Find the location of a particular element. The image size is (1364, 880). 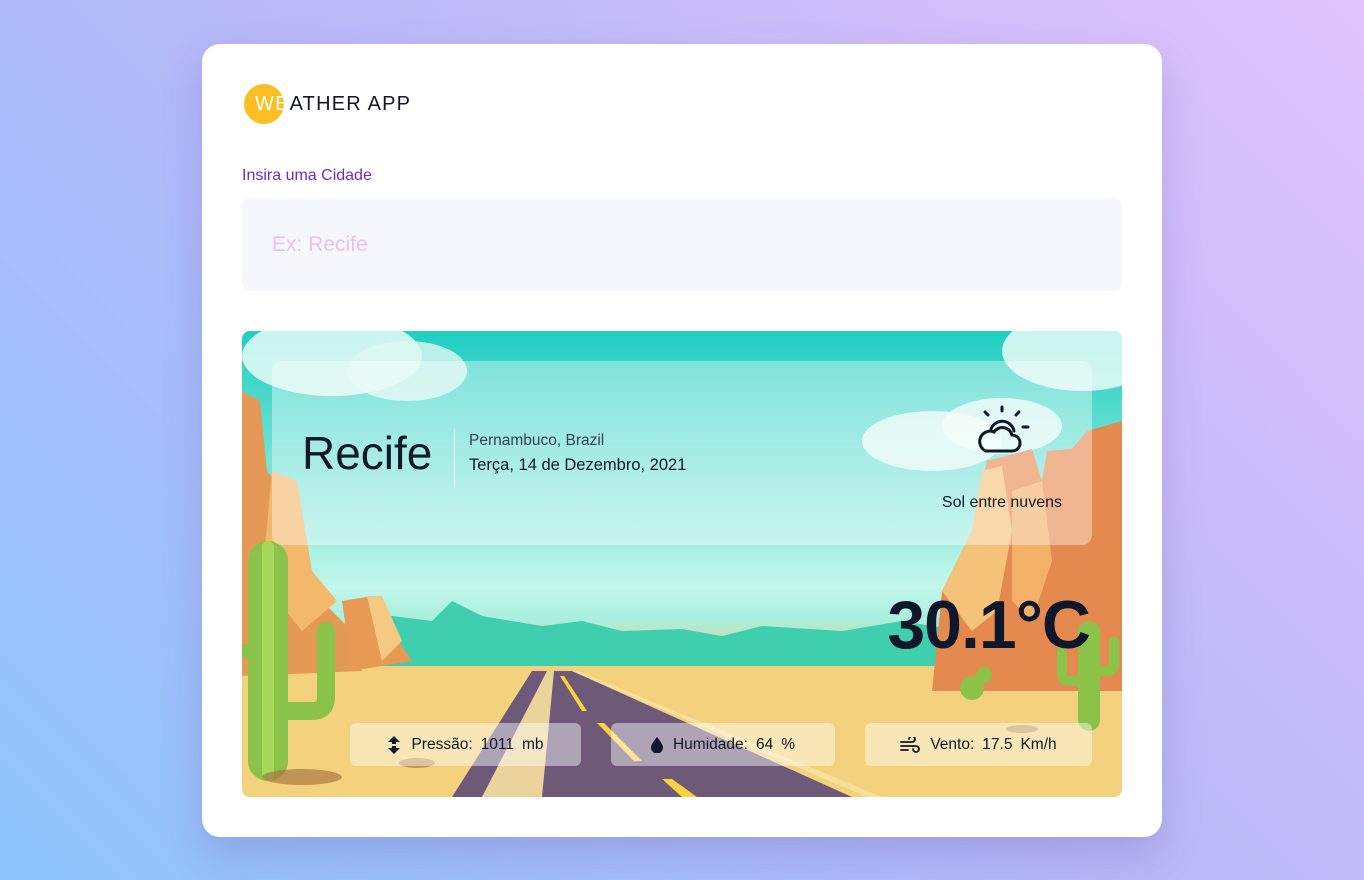

current-date: Terça, 14 de Dezembro, 2021 is located at coordinates (578, 465).